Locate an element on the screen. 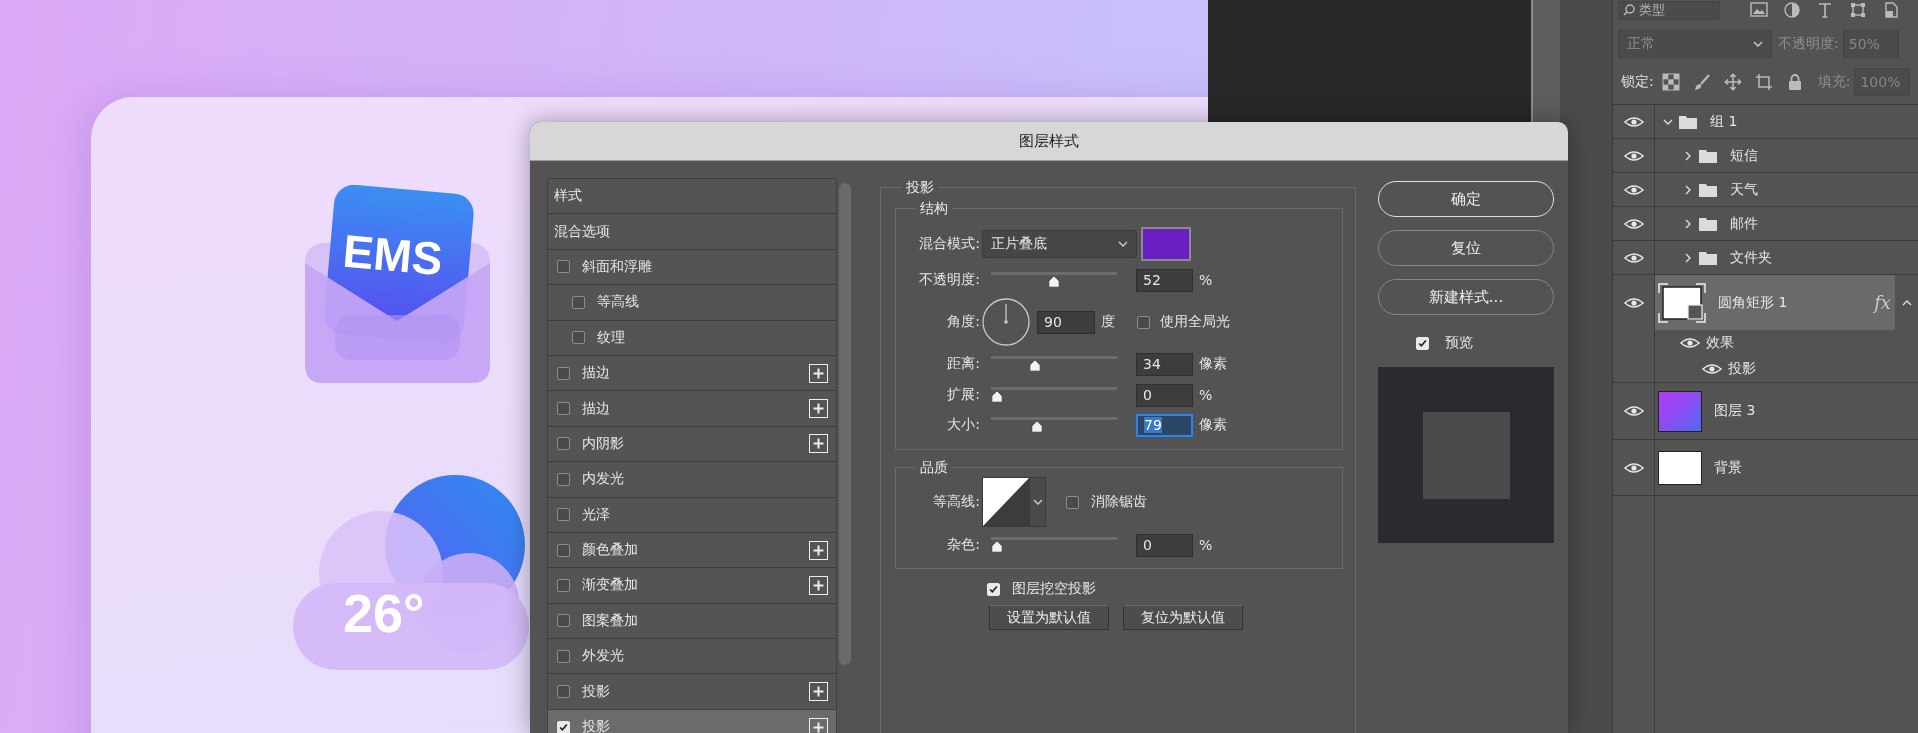 The image size is (1918, 733). checkbox-label: 消除锯齿 is located at coordinates (1119, 502).